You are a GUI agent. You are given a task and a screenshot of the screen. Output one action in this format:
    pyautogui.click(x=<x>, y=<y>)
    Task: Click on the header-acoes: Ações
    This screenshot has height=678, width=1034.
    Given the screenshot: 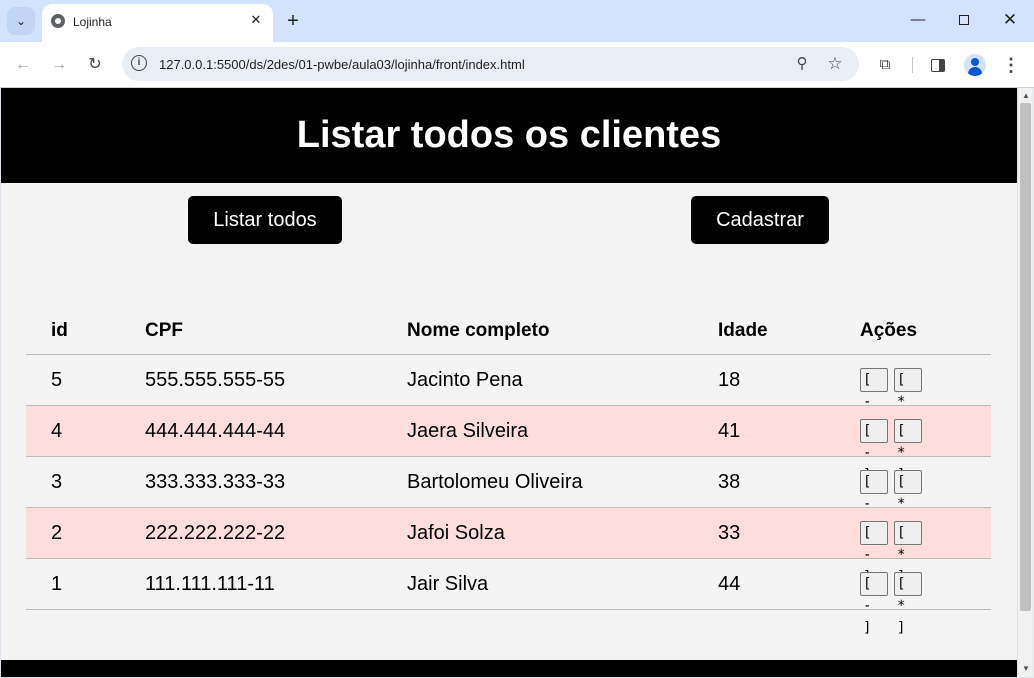 What is the action you would take?
    pyautogui.click(x=889, y=330)
    